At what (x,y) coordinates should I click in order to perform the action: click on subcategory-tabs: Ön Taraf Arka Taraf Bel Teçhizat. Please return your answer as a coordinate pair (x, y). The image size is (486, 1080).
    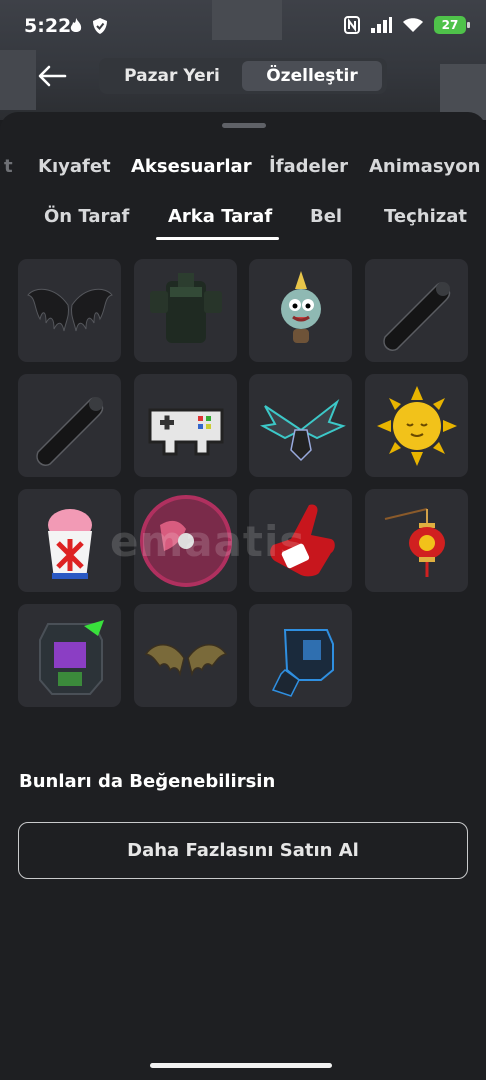
    Looking at the image, I should click on (243, 222).